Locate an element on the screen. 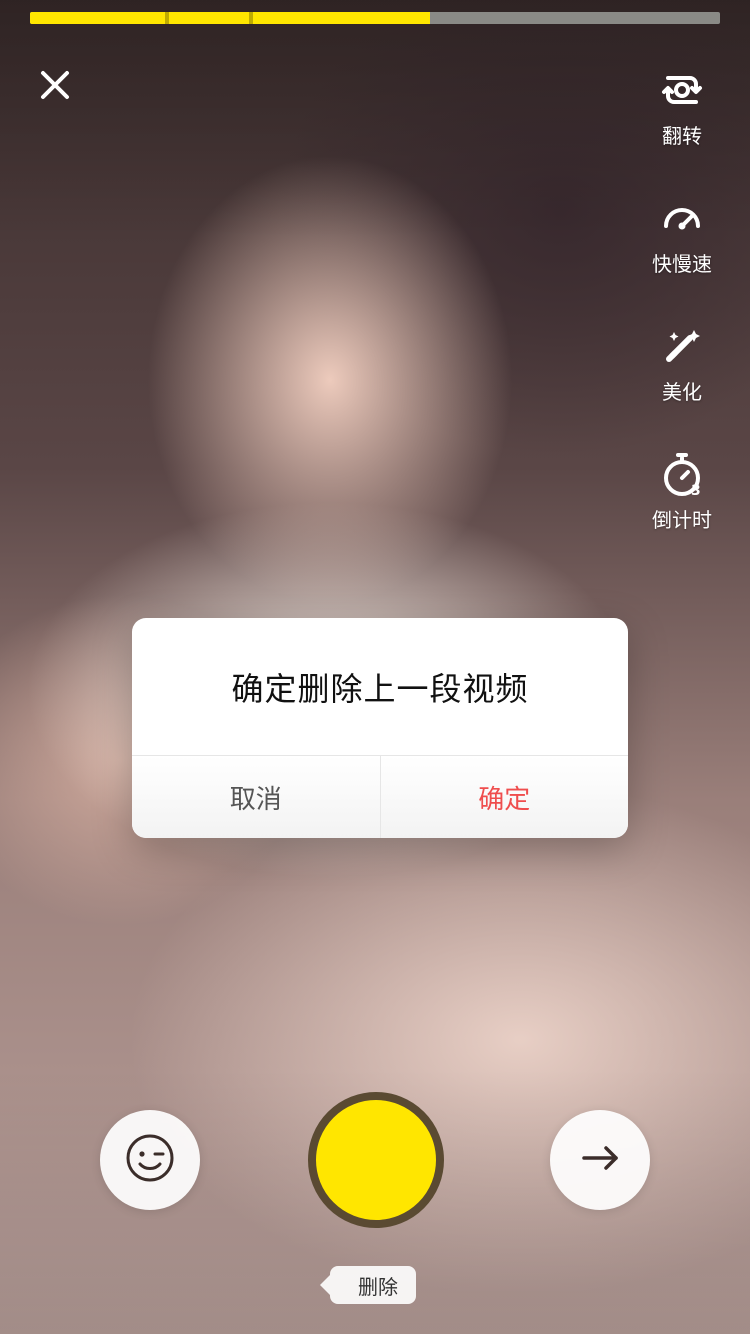 The width and height of the screenshot is (750, 1334). svg-text: 3 is located at coordinates (696, 491).